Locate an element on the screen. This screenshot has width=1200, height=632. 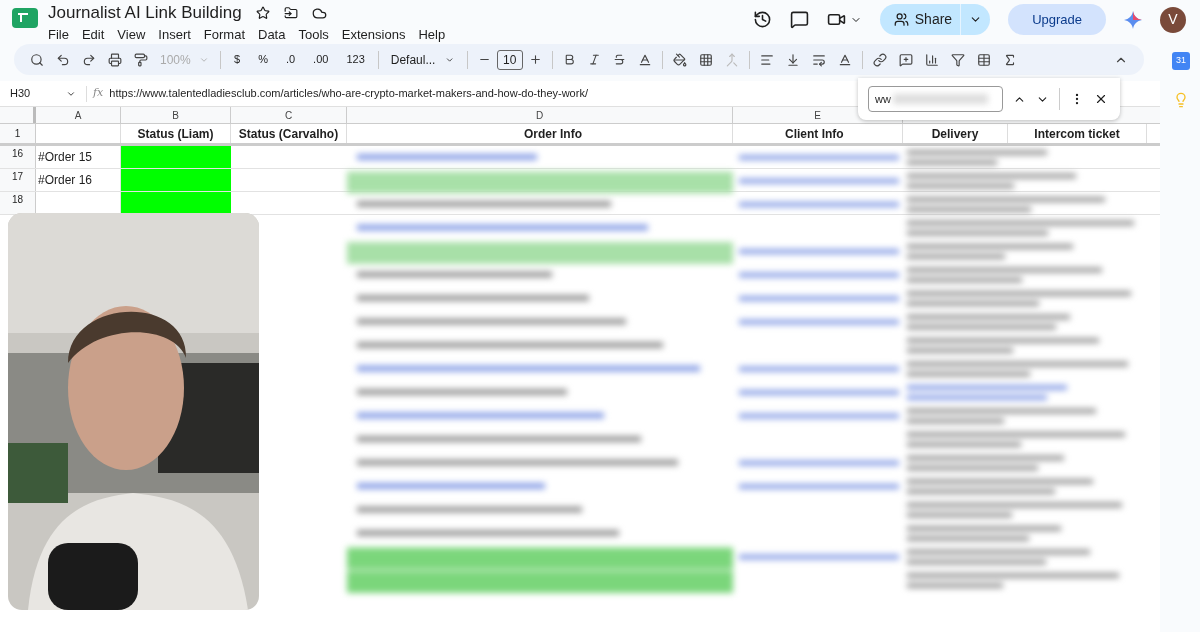
column-header: A is located at coordinates (78, 115).